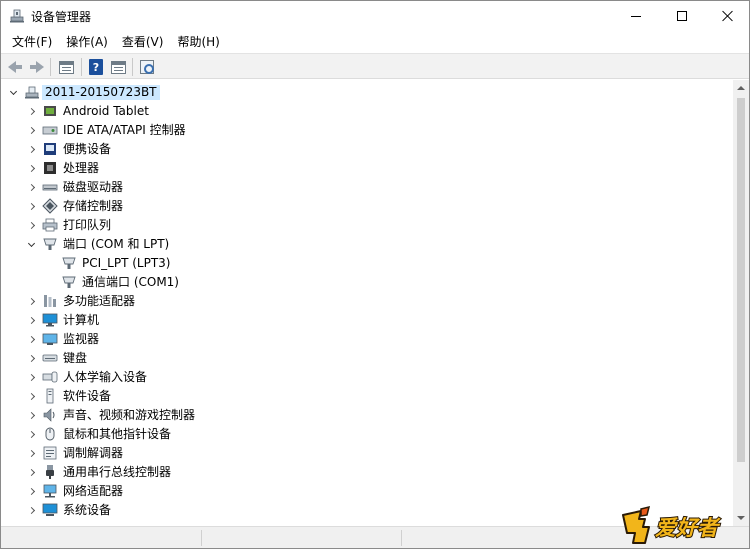 The image size is (750, 549). Describe the element at coordinates (367, 168) in the screenshot. I see `tree-item-processors: 处理器` at that location.